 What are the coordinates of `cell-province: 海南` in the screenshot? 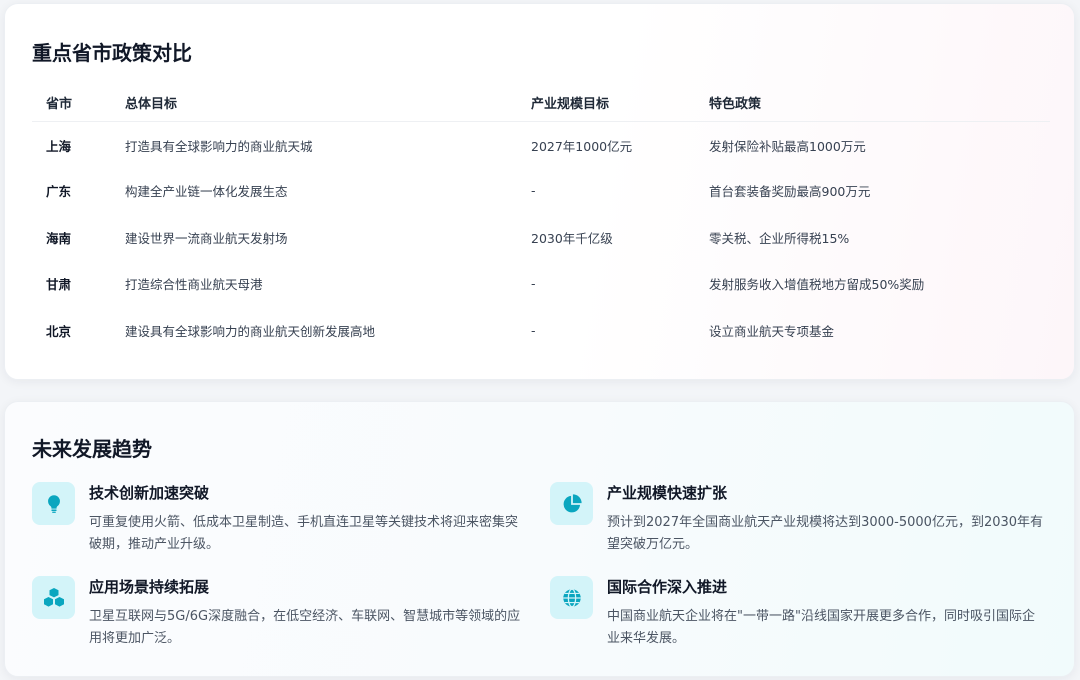 It's located at (59, 238).